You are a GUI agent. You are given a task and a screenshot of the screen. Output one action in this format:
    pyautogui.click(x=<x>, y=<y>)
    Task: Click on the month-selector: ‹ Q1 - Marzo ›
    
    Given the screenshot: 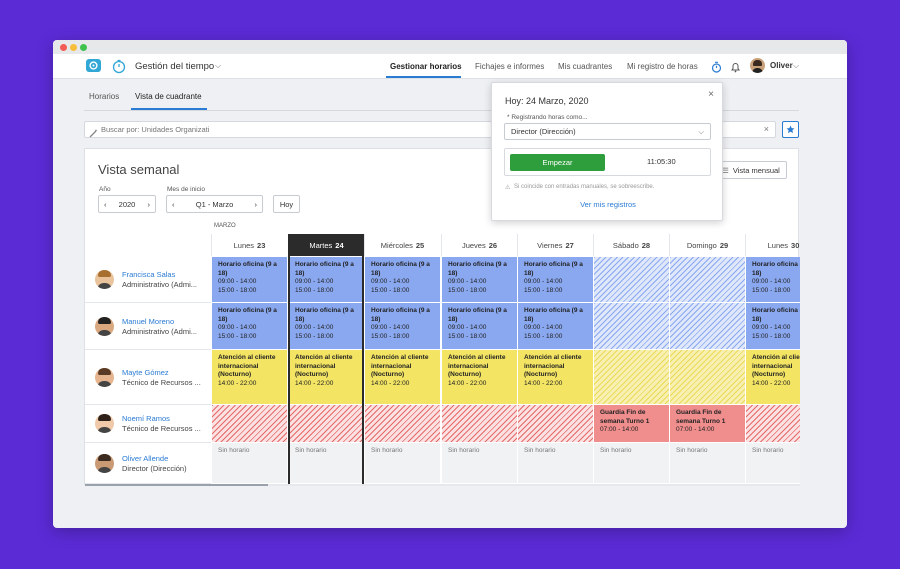 What is the action you would take?
    pyautogui.click(x=214, y=204)
    